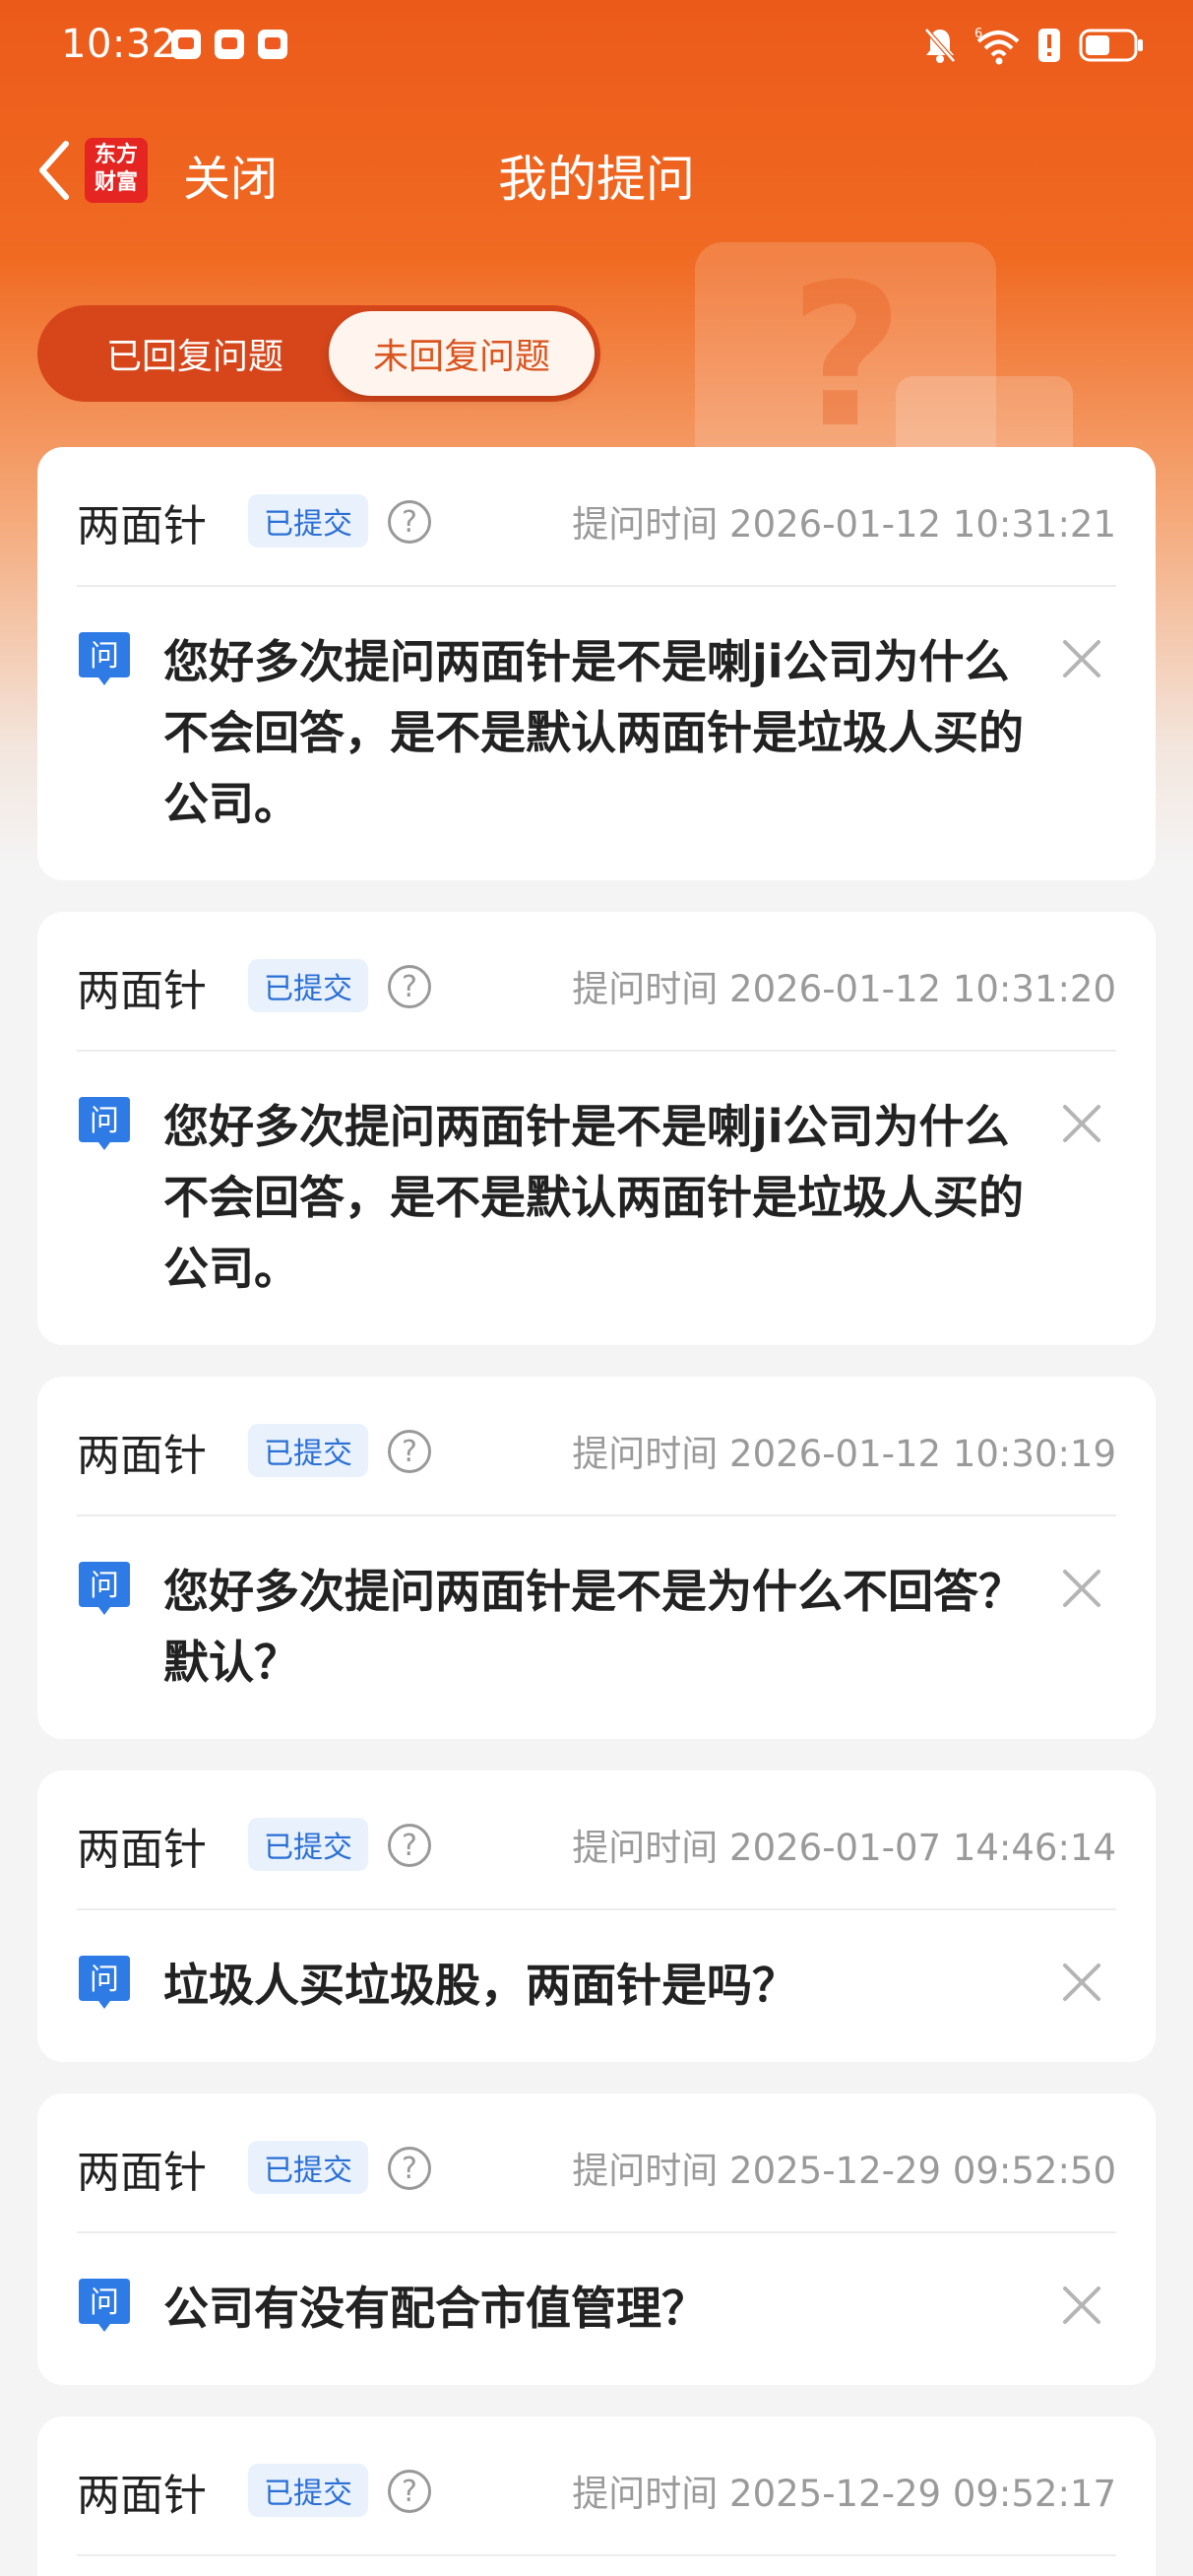 This screenshot has height=2576, width=1193. What do you see at coordinates (596, 179) in the screenshot?
I see `page-title: 我的提问` at bounding box center [596, 179].